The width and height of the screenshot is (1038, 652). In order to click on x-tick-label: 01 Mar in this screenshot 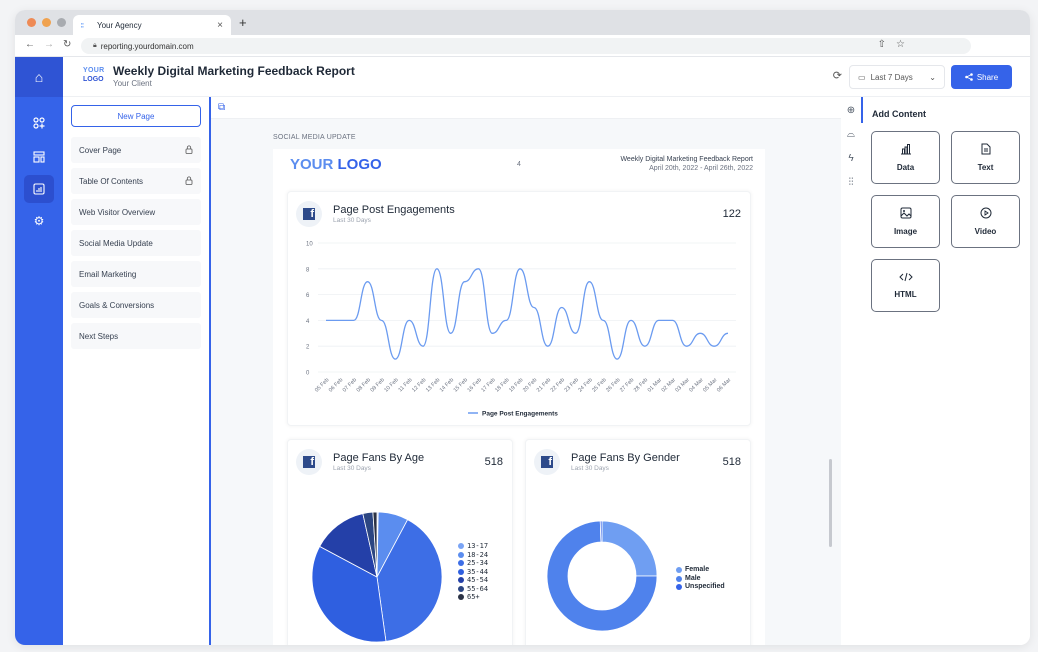, I will do `click(655, 385)`.